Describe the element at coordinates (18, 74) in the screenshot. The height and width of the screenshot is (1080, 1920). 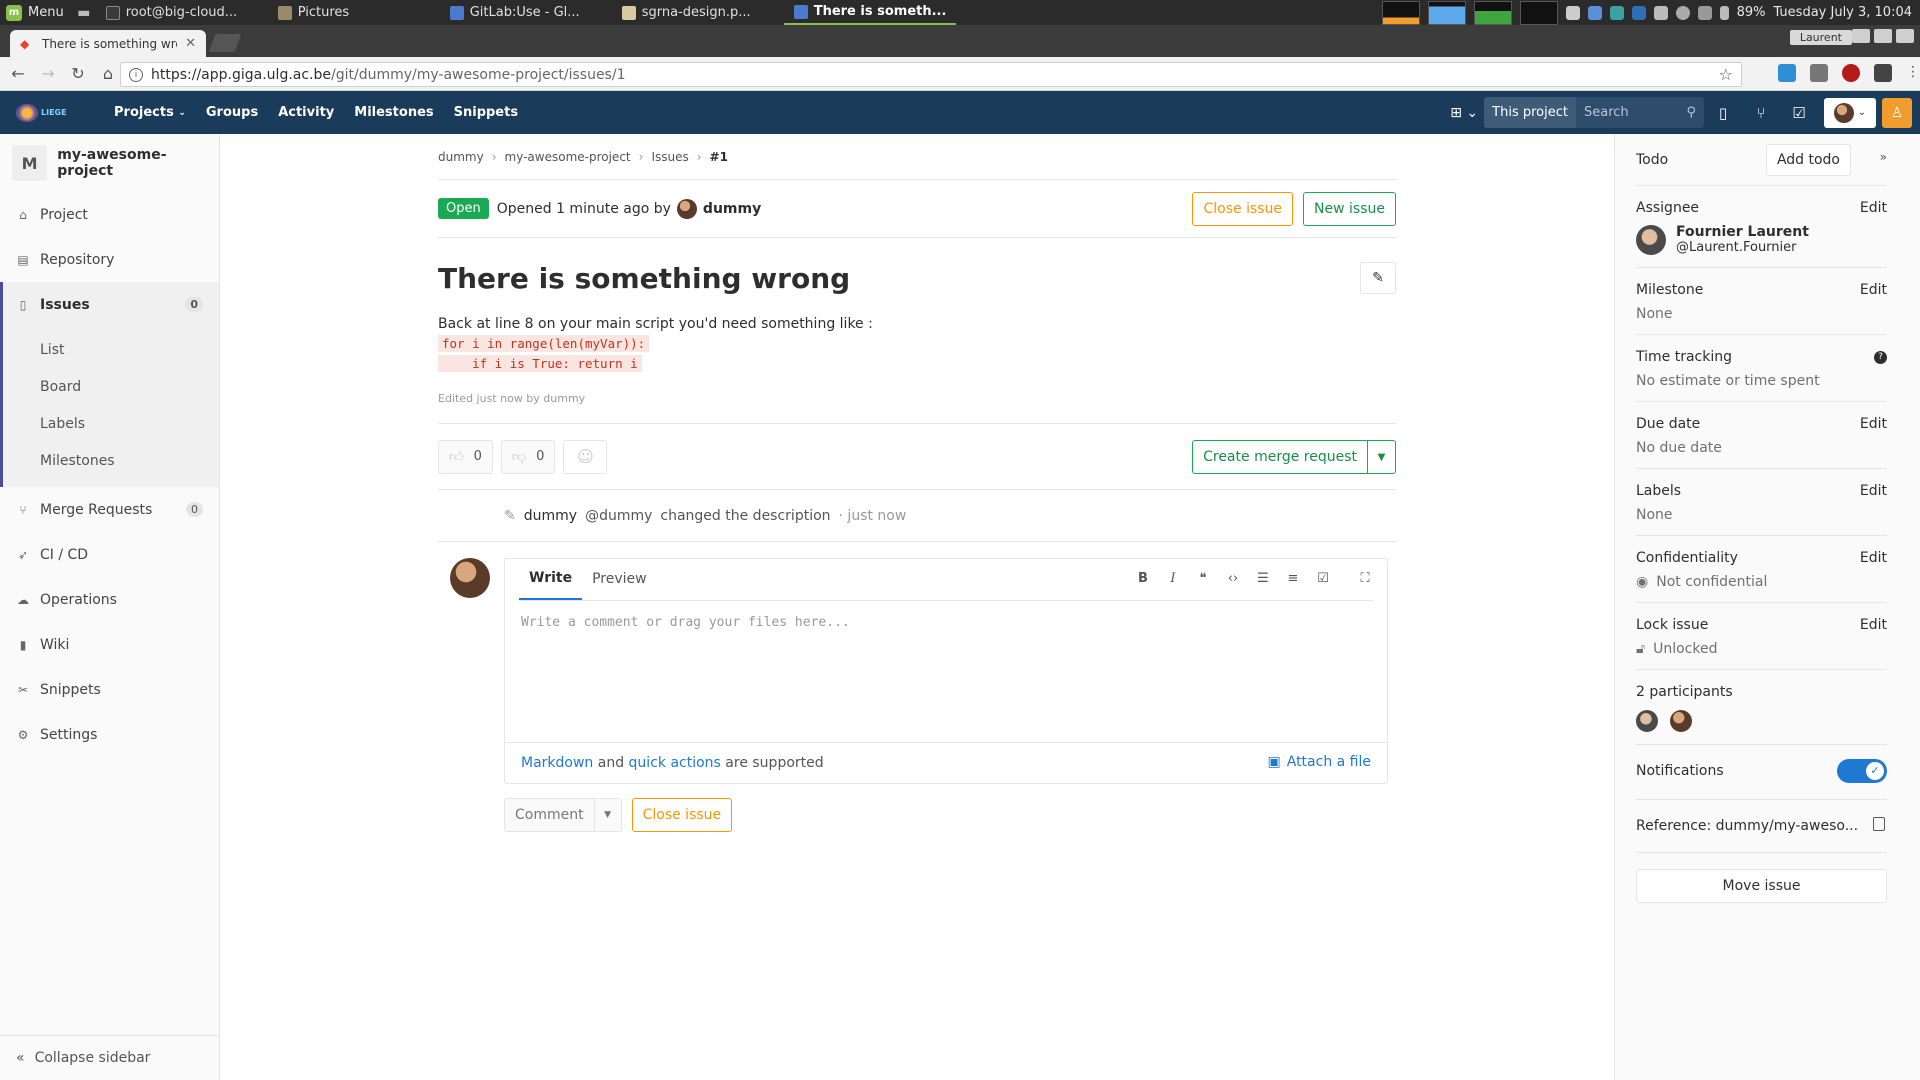
I see `back-icon: ←` at that location.